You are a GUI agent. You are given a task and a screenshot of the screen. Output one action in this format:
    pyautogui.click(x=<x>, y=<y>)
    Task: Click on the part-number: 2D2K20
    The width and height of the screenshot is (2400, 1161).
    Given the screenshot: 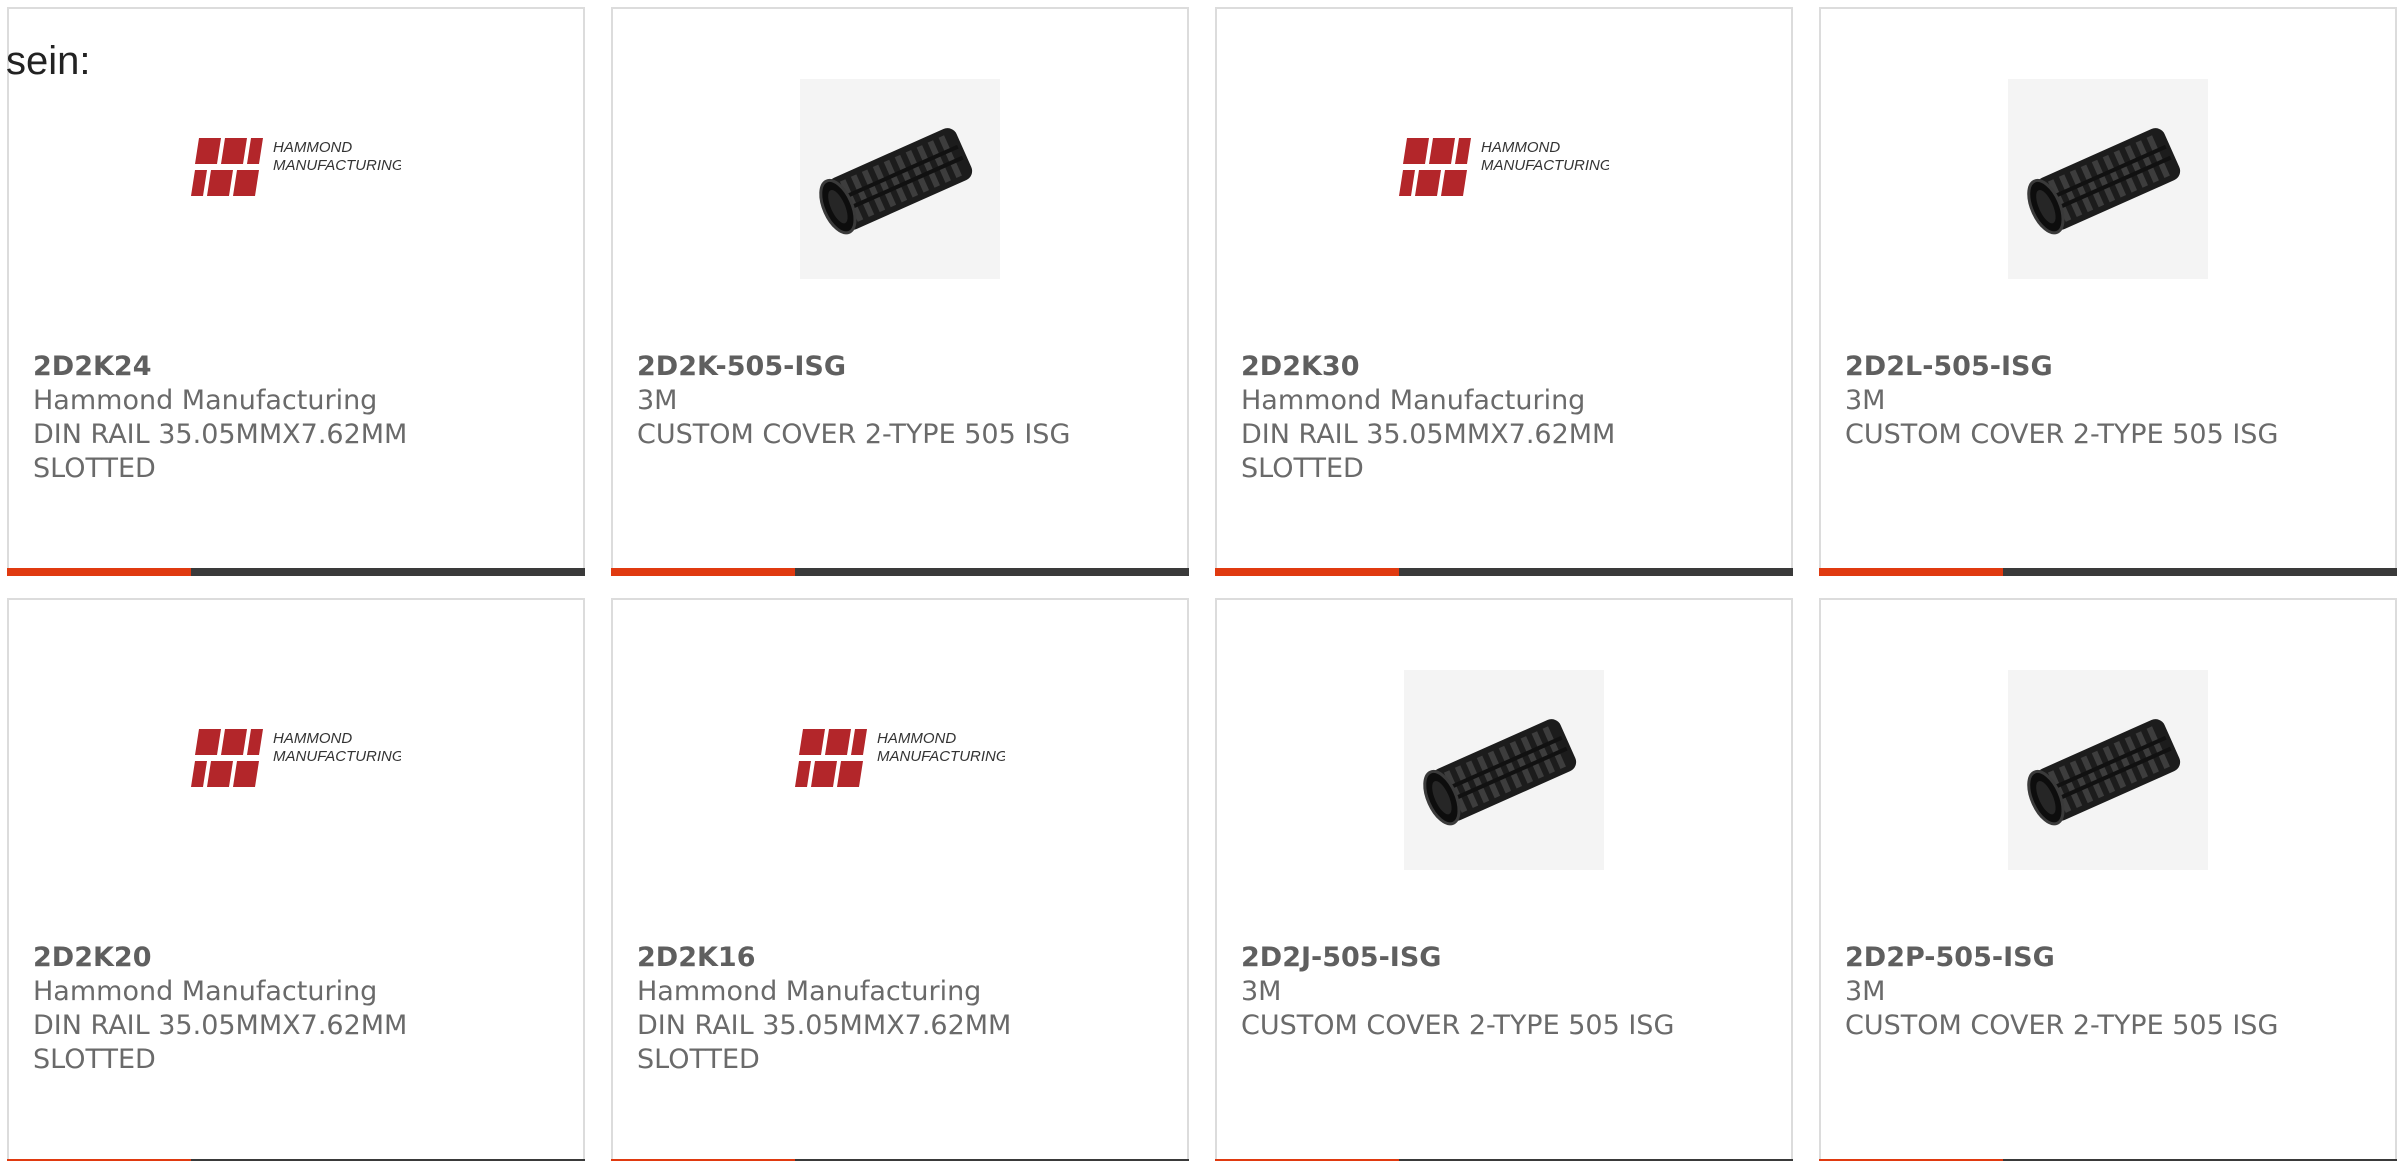 What is the action you would take?
    pyautogui.click(x=298, y=958)
    